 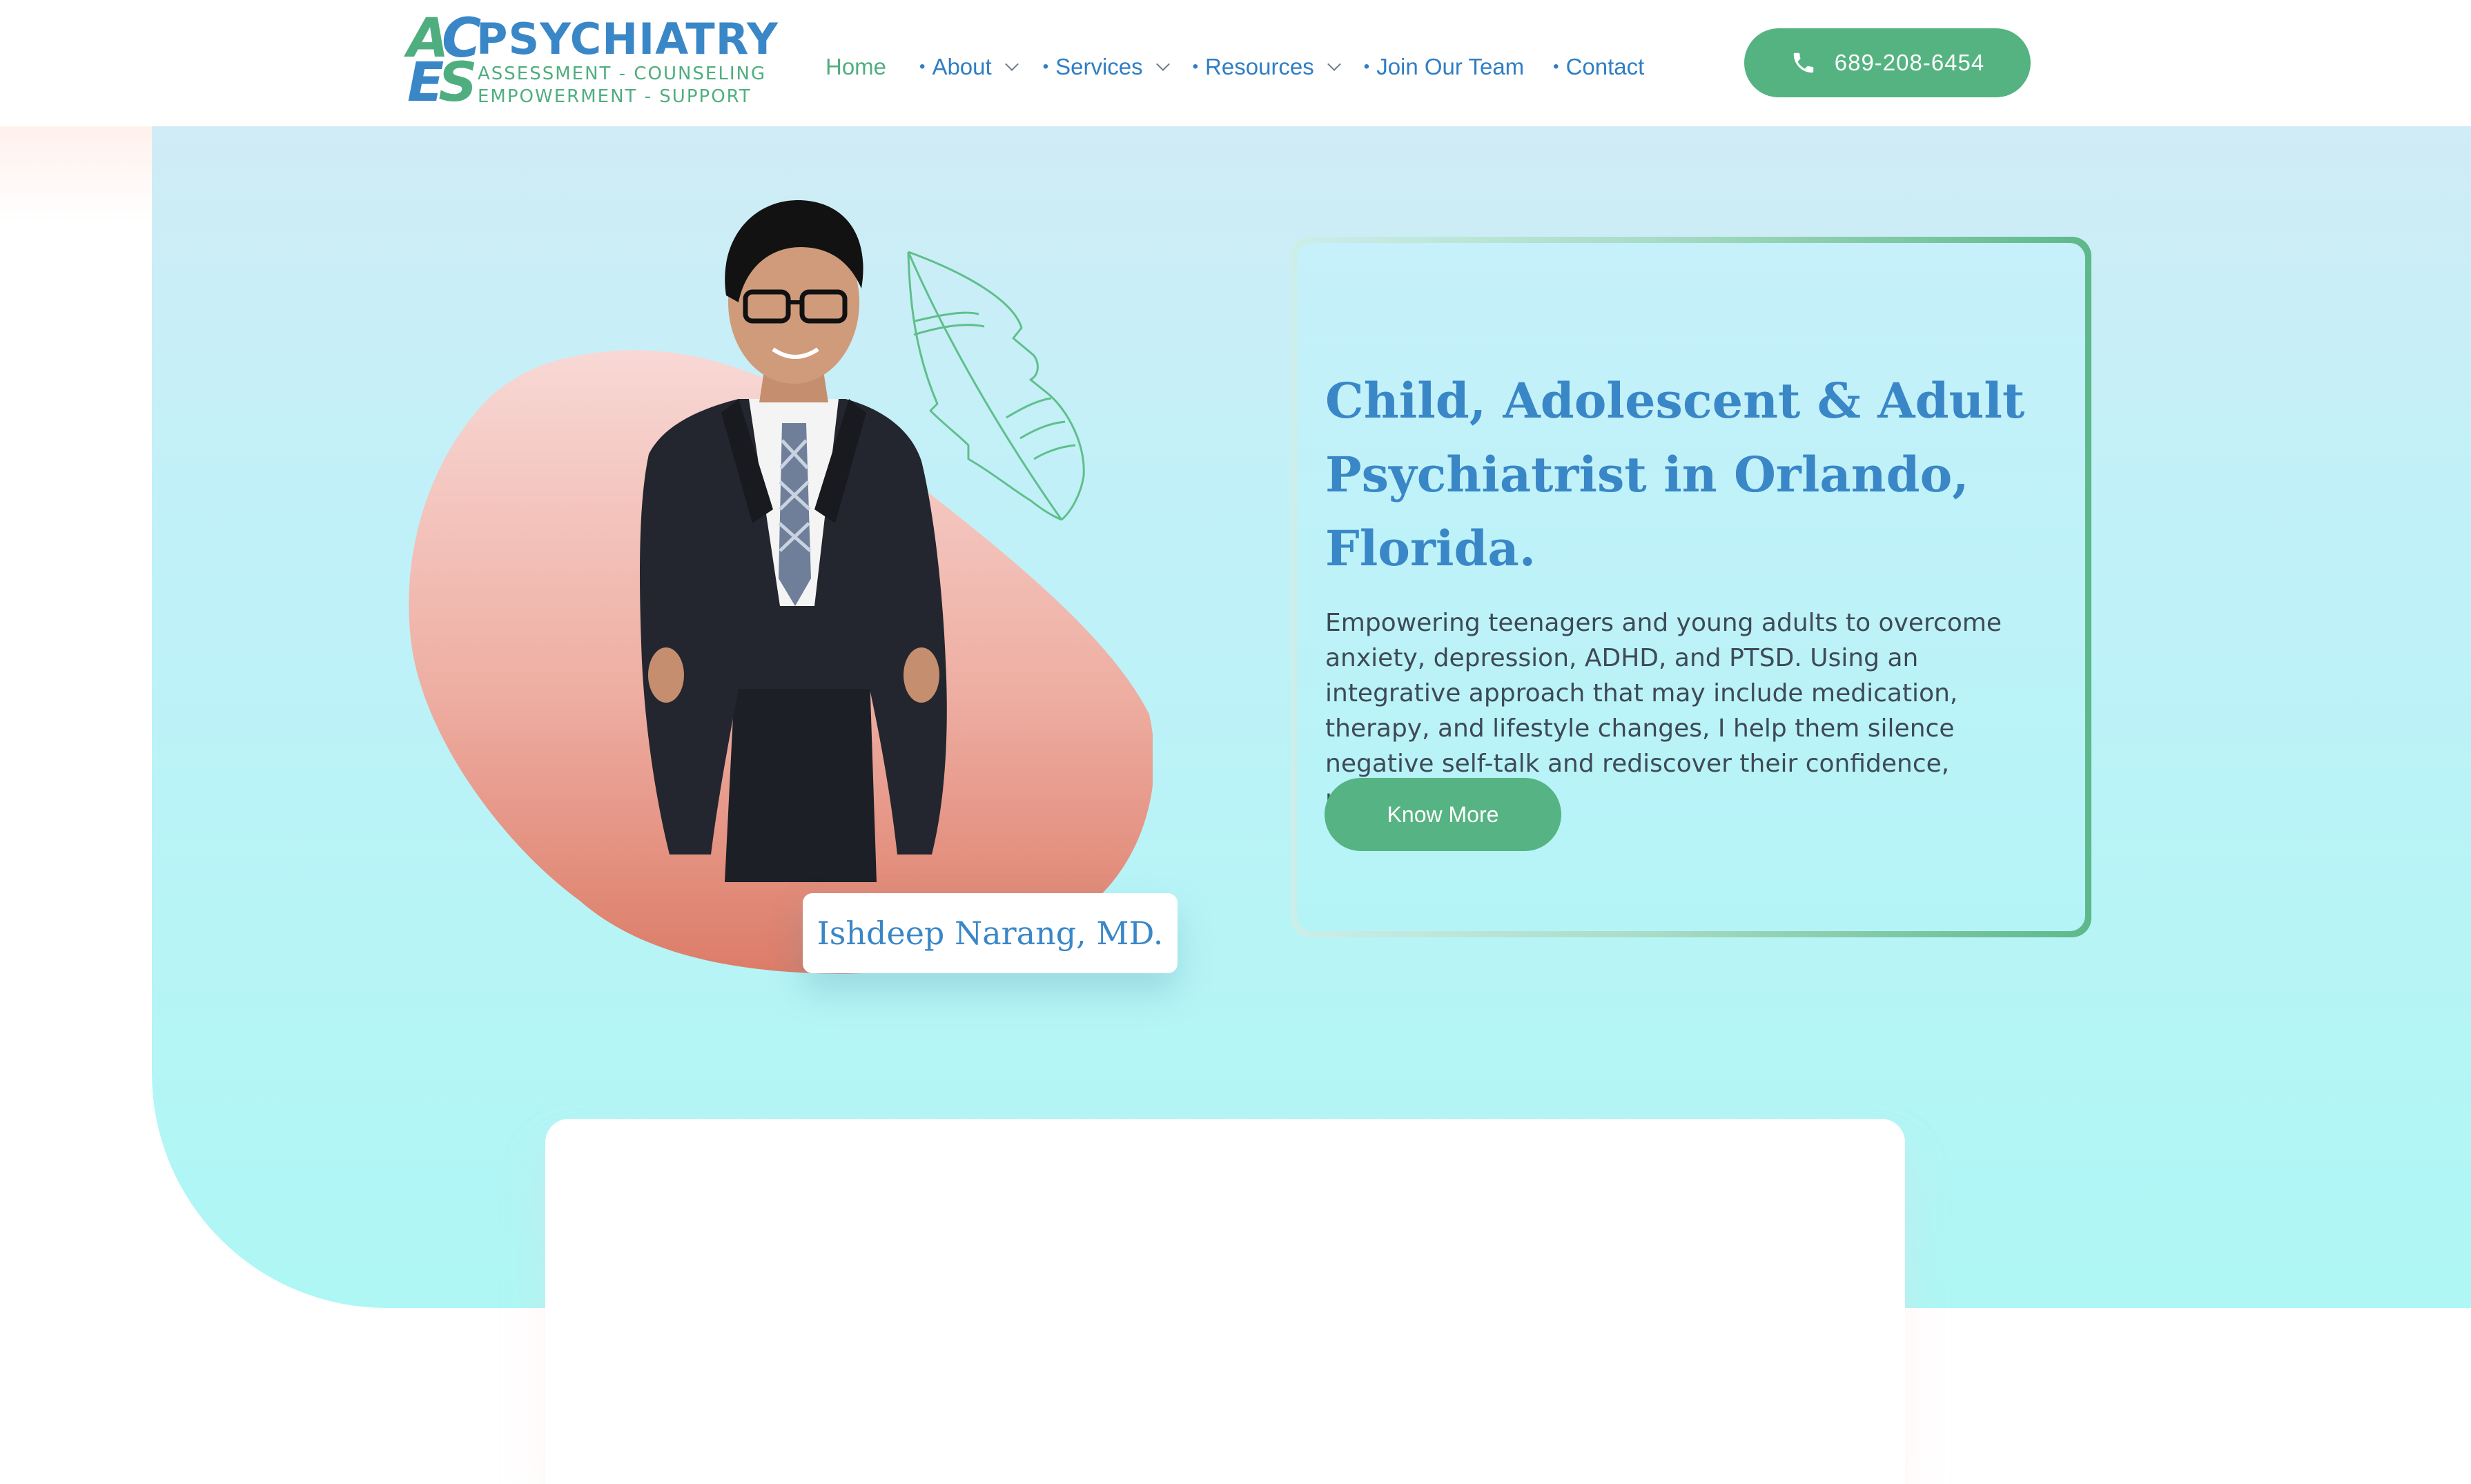 I want to click on know-more-label: Know More, so click(x=1443, y=814).